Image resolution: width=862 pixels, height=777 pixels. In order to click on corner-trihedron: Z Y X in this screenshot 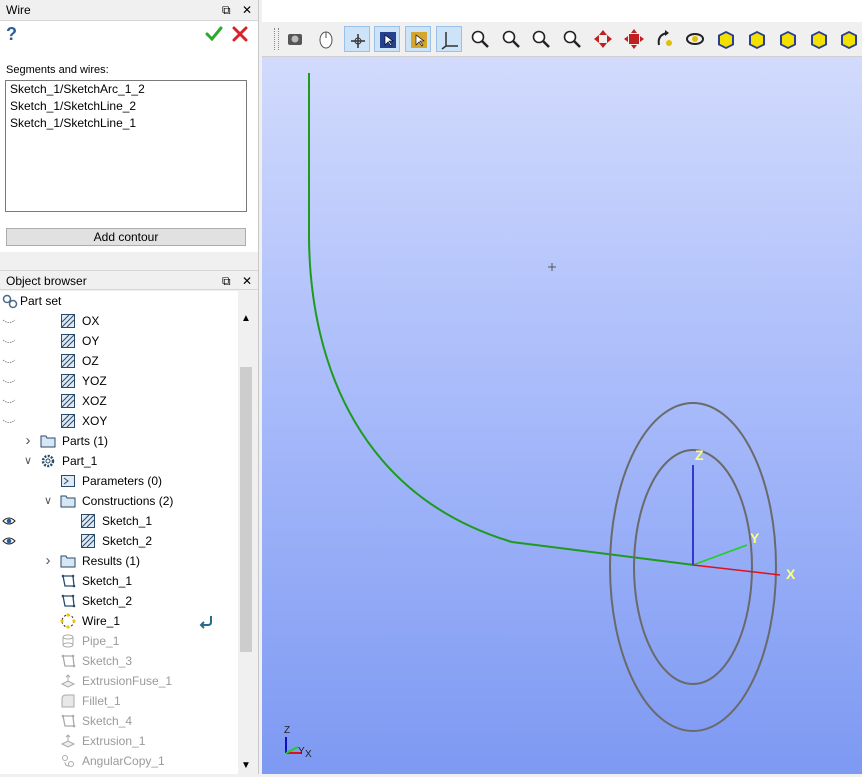, I will do `click(298, 742)`.